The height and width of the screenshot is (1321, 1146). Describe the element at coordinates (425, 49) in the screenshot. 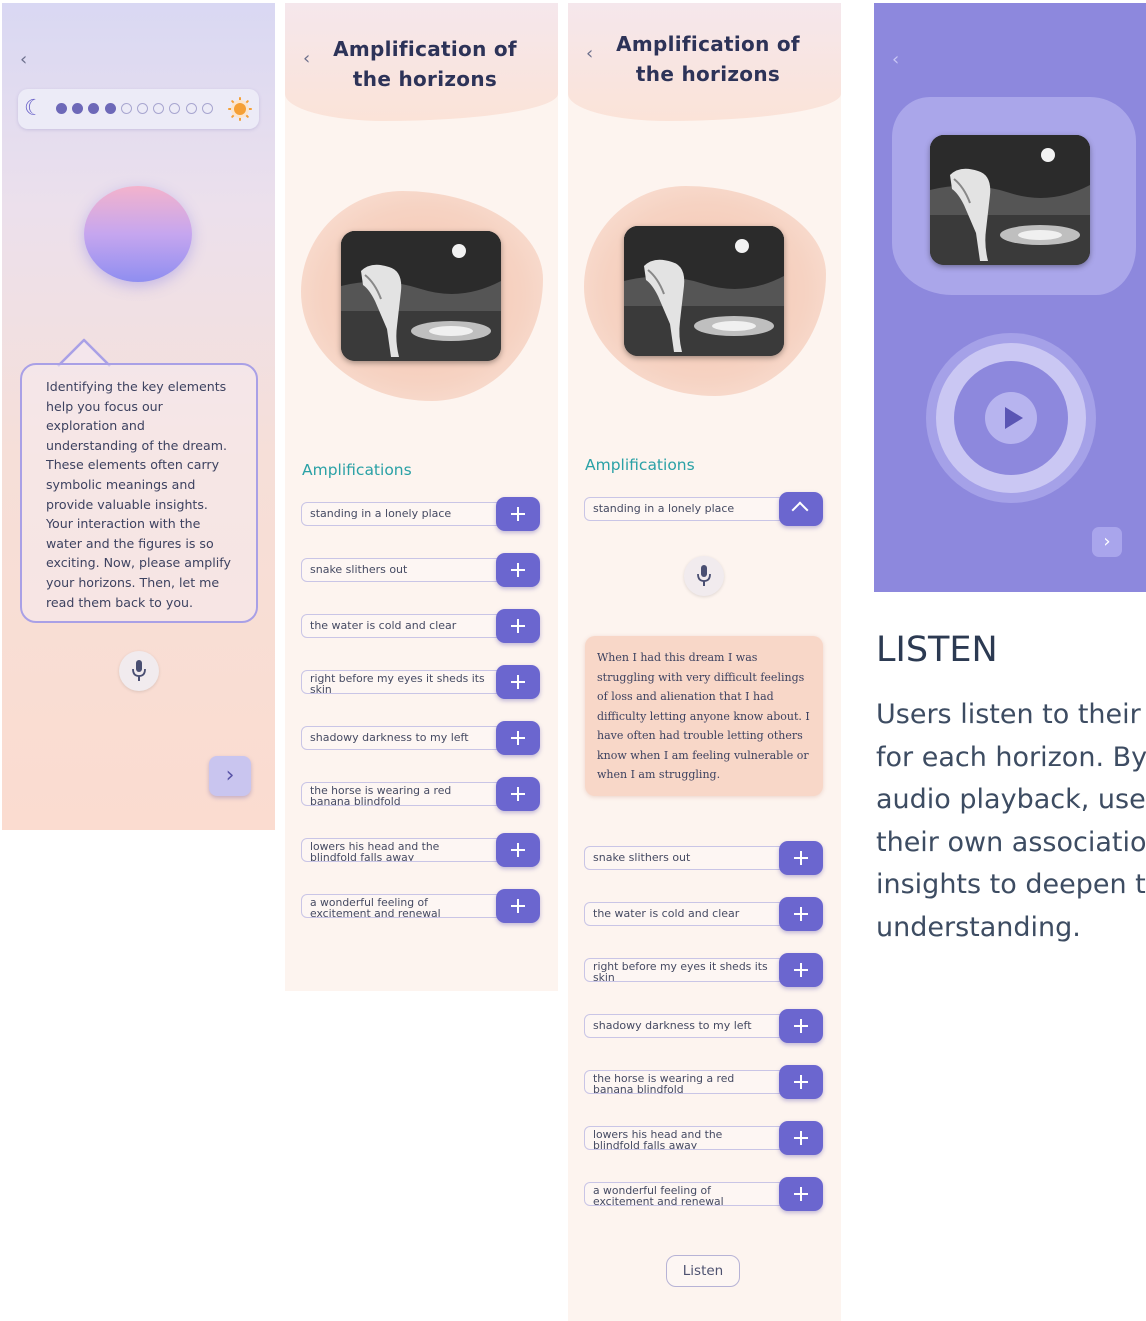

I see `page-title-line1: Amplification of` at that location.